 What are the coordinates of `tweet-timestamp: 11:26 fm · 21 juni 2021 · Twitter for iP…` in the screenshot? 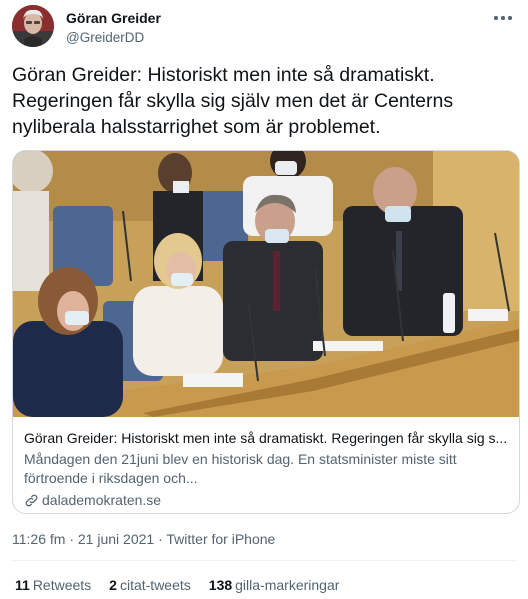 It's located at (143, 539).